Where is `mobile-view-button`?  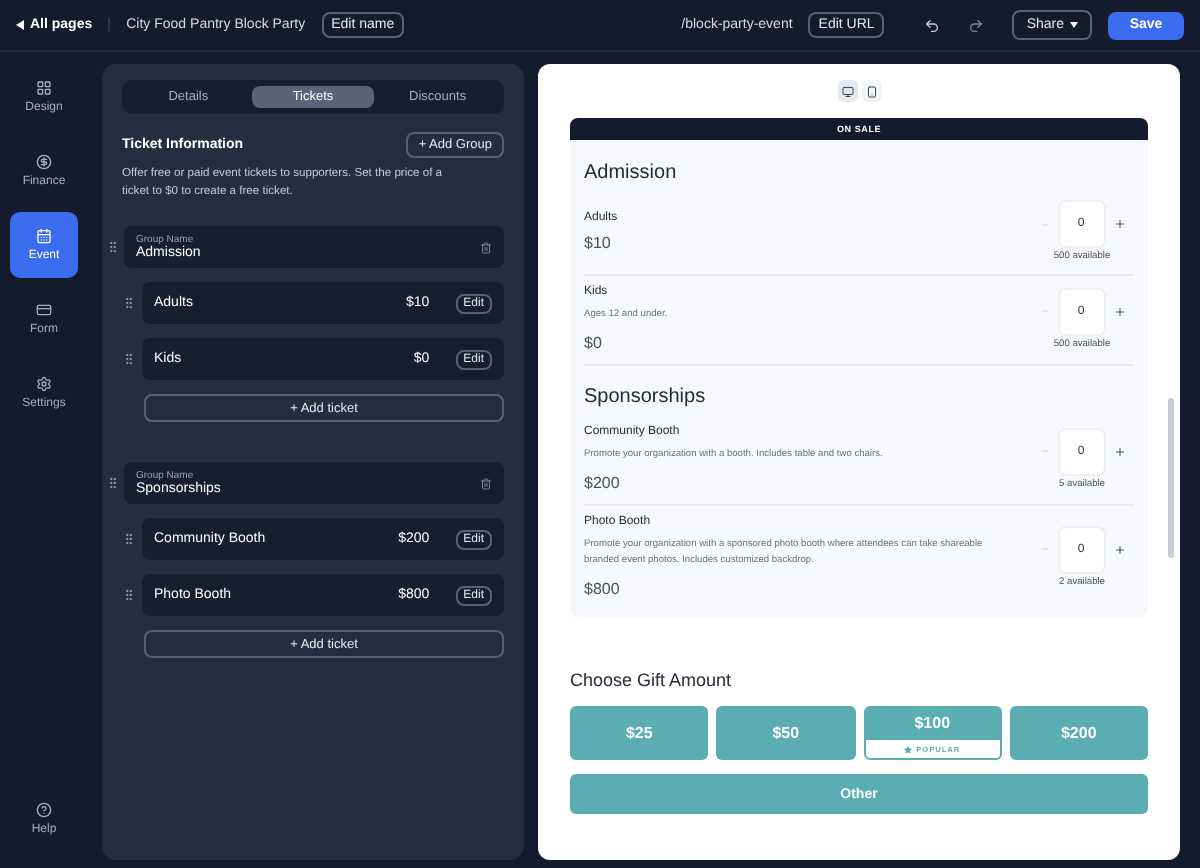
mobile-view-button is located at coordinates (871, 91).